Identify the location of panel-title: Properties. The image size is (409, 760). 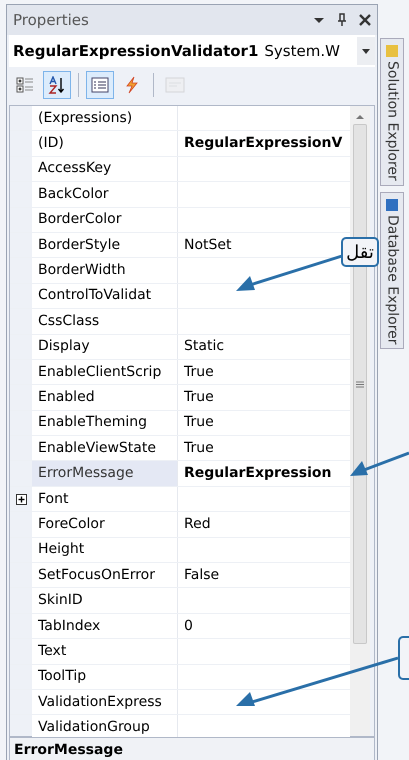
(51, 20).